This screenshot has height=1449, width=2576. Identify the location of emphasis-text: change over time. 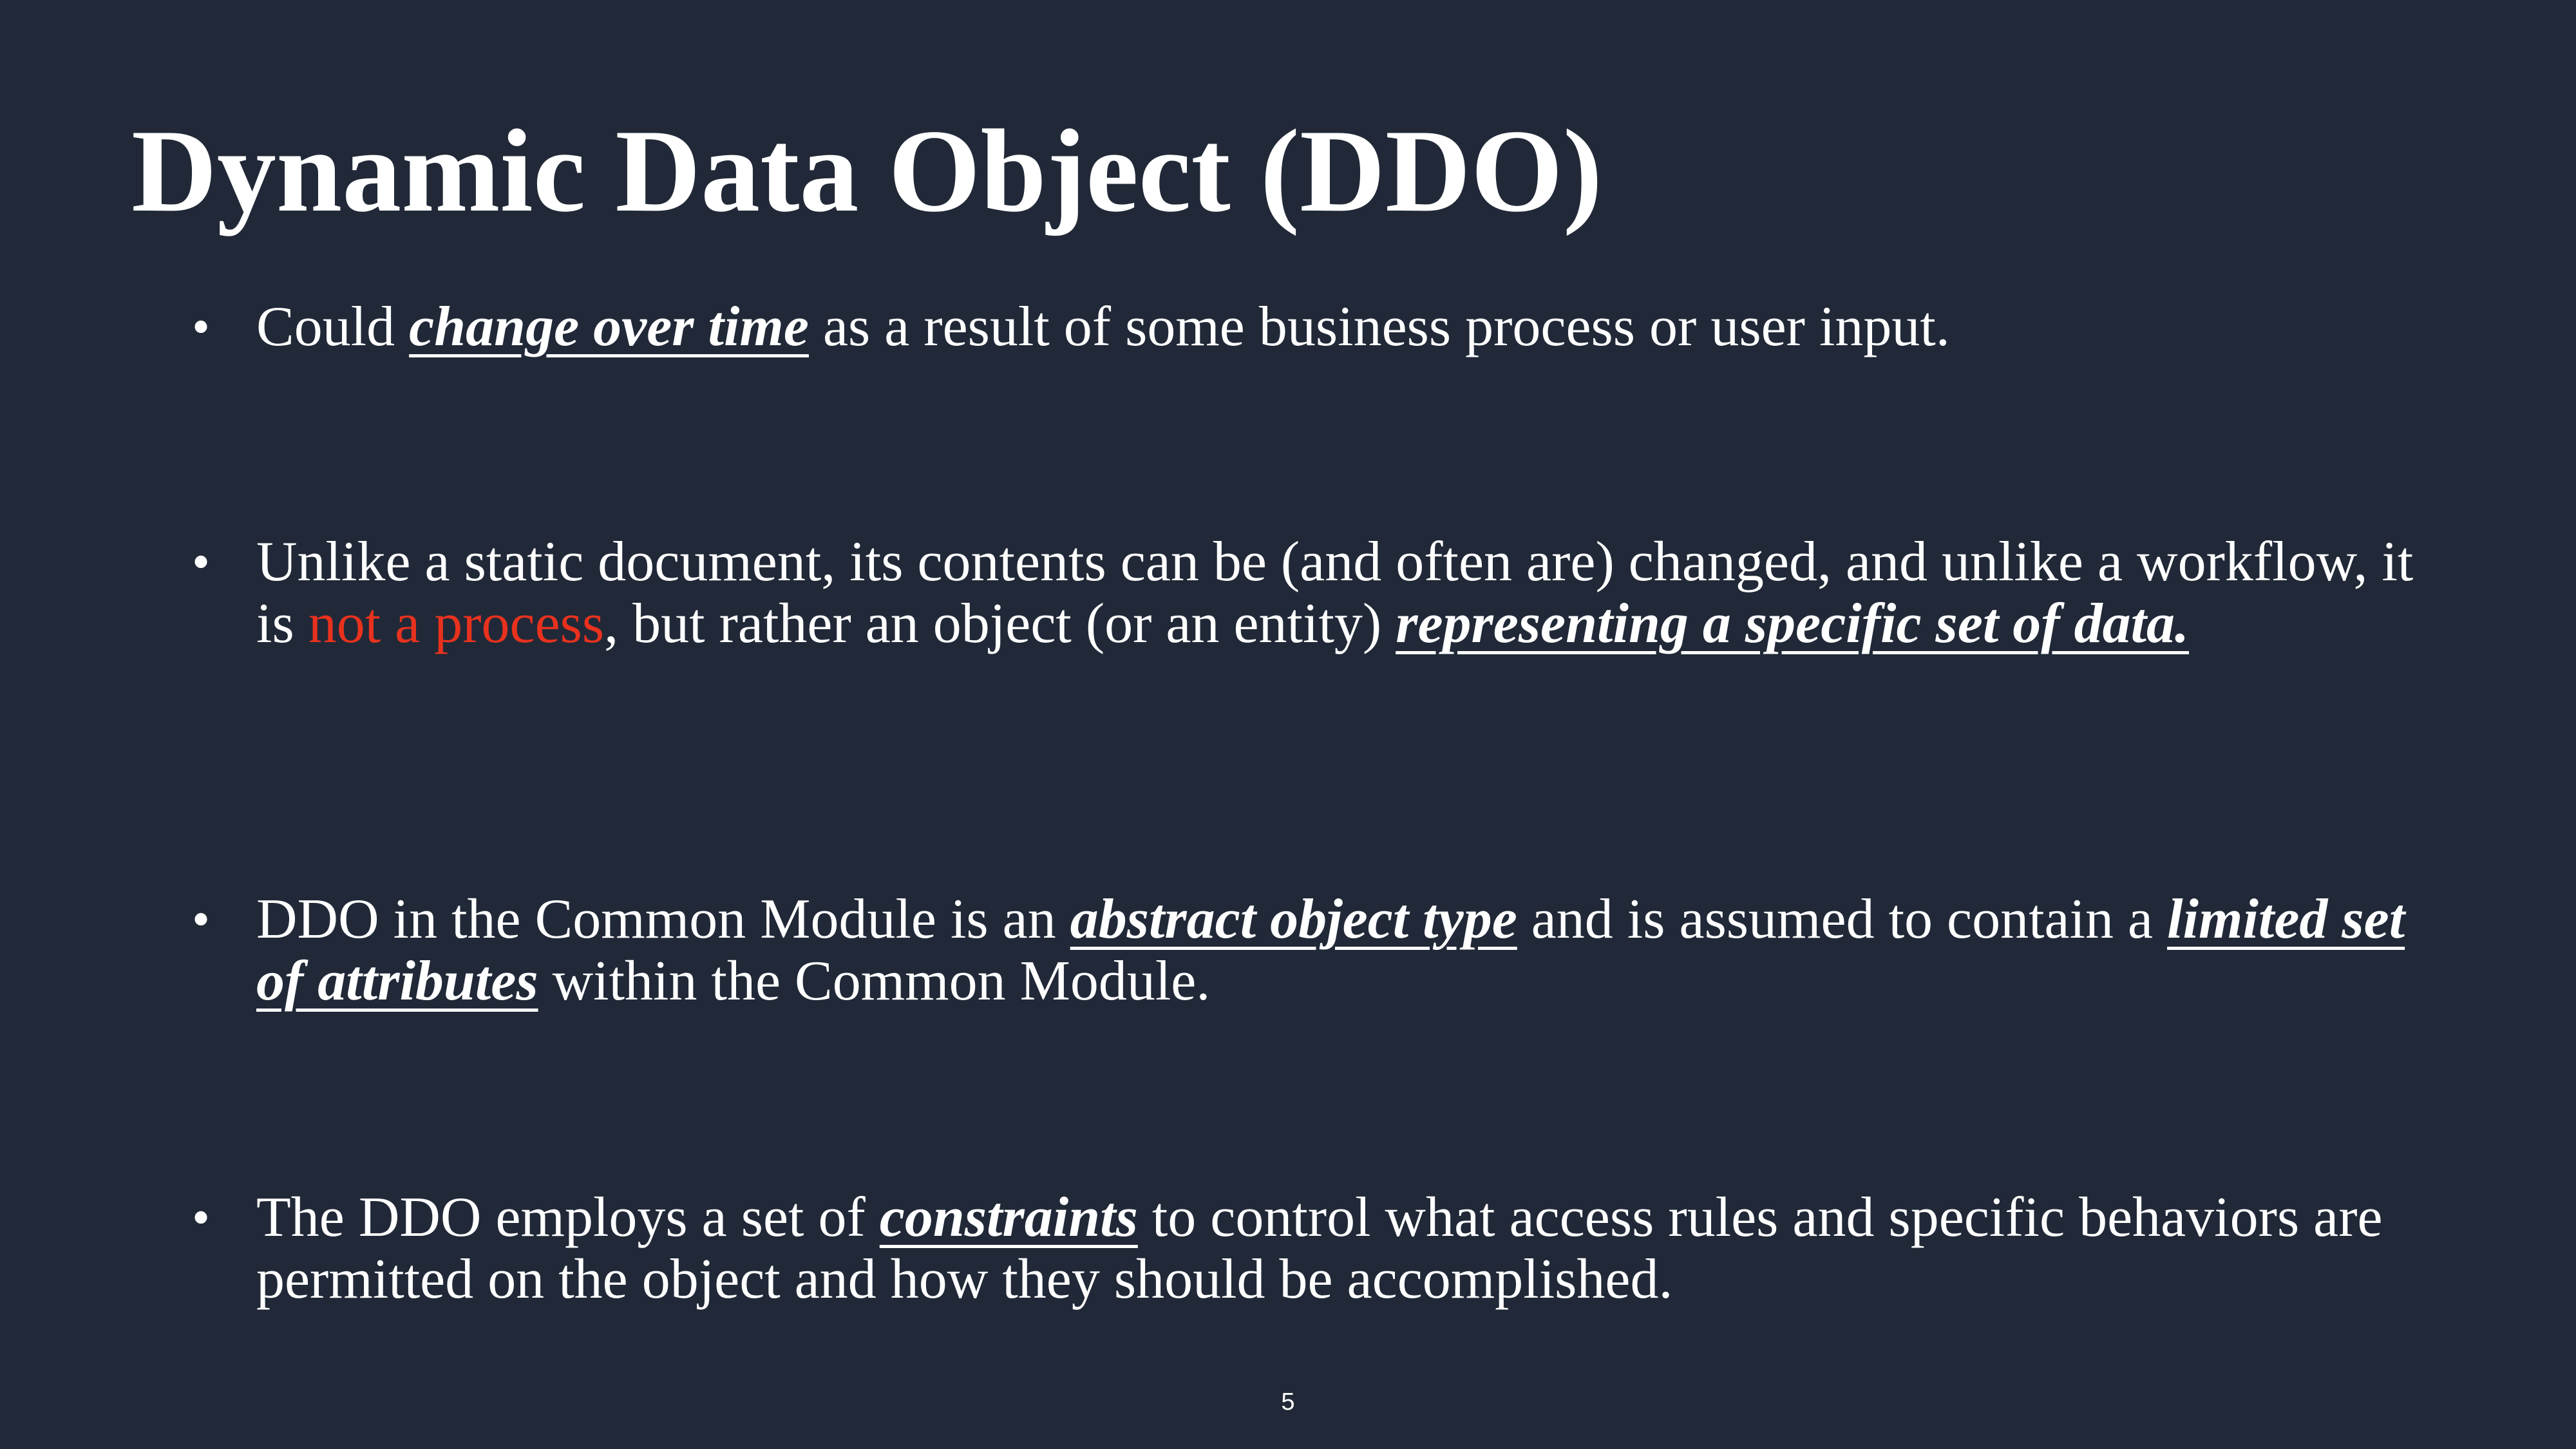
(609, 327).